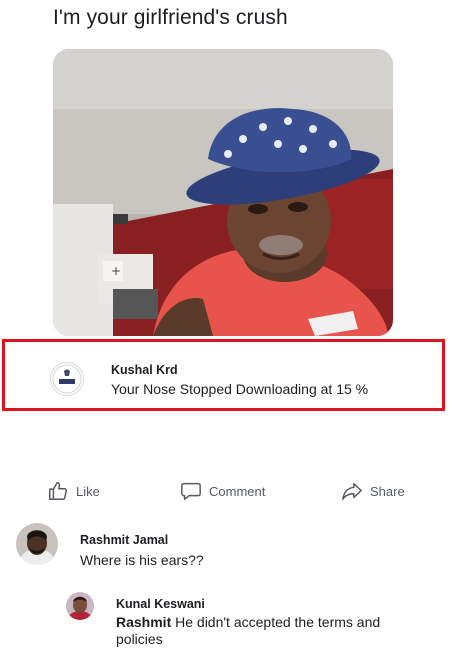 This screenshot has height=662, width=450. I want to click on reply-text-line2: policies, so click(139, 639).